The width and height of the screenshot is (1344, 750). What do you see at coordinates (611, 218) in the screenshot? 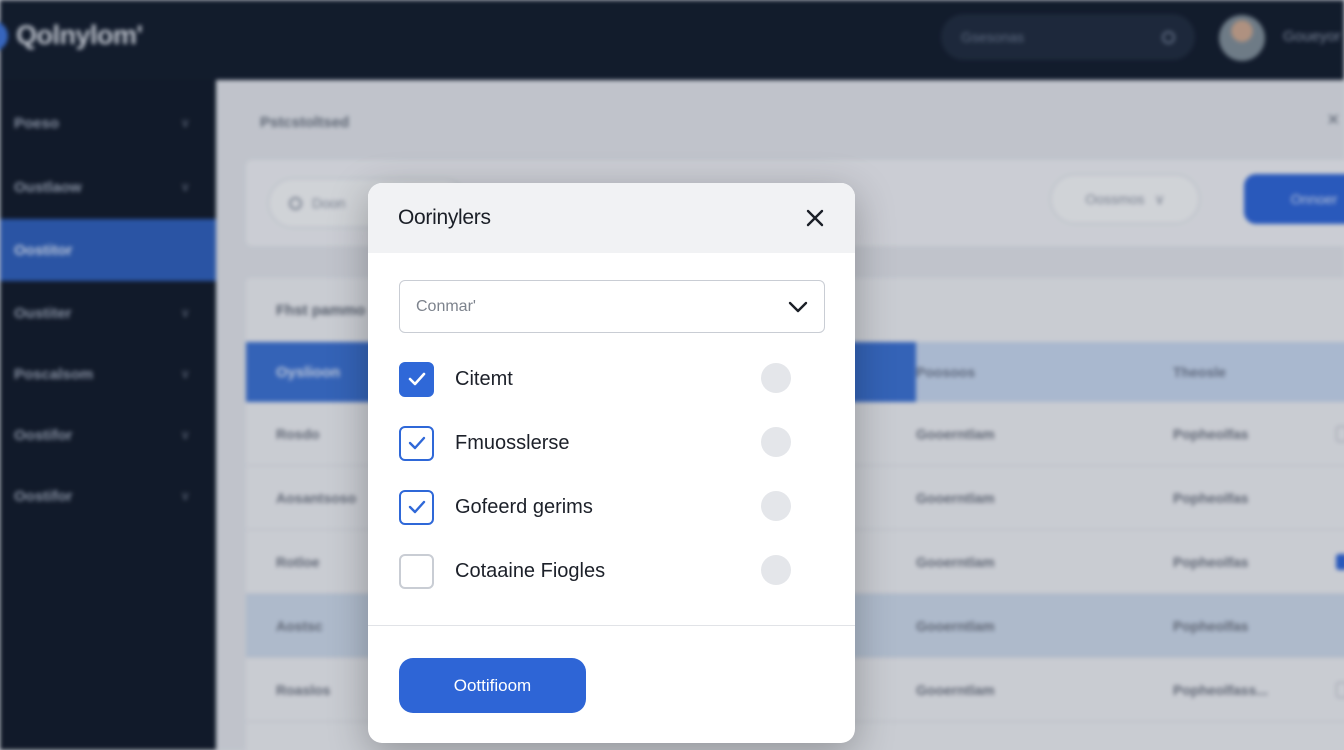
I see `dialog-header: Oorinylers` at bounding box center [611, 218].